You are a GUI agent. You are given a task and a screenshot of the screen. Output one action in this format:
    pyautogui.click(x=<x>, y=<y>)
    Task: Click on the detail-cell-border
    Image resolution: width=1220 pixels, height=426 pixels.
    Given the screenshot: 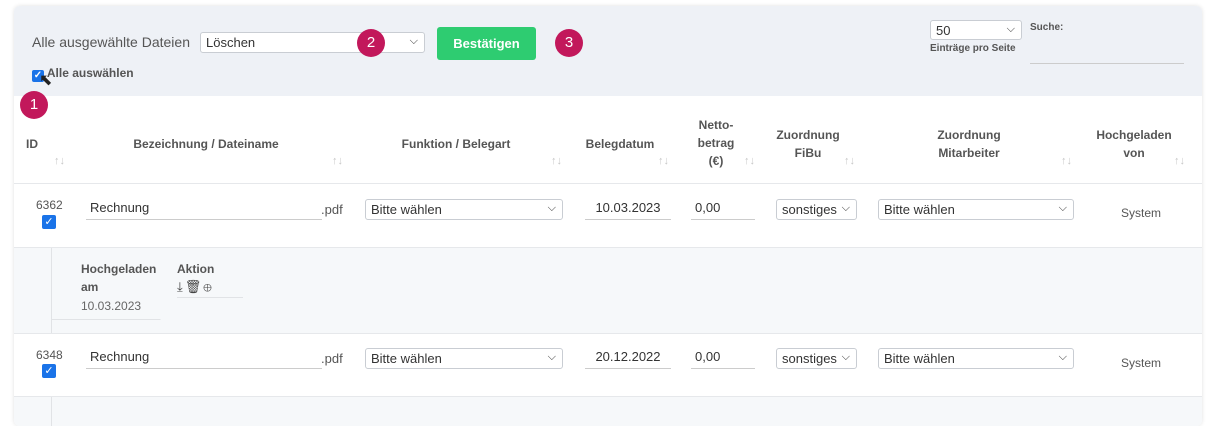 What is the action you would take?
    pyautogui.click(x=106, y=284)
    